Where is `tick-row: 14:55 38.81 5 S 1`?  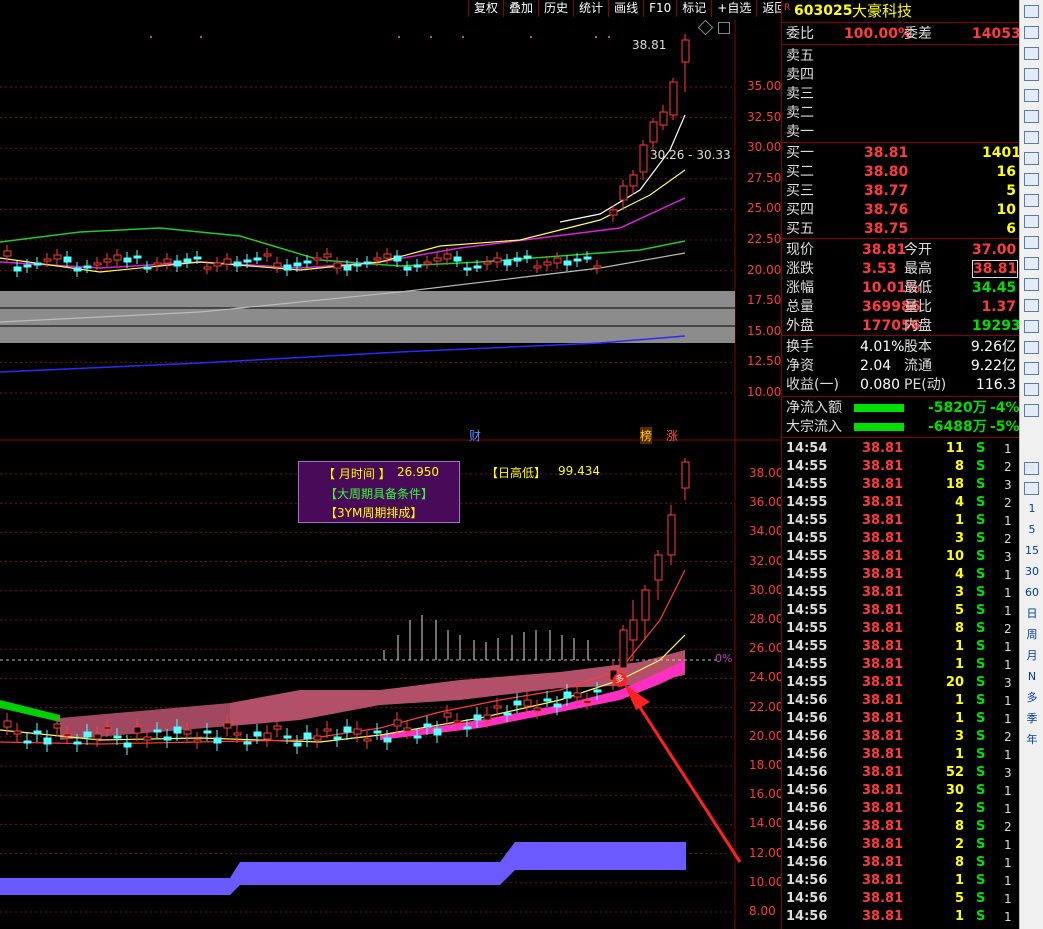 tick-row: 14:55 38.81 5 S 1 is located at coordinates (901, 611).